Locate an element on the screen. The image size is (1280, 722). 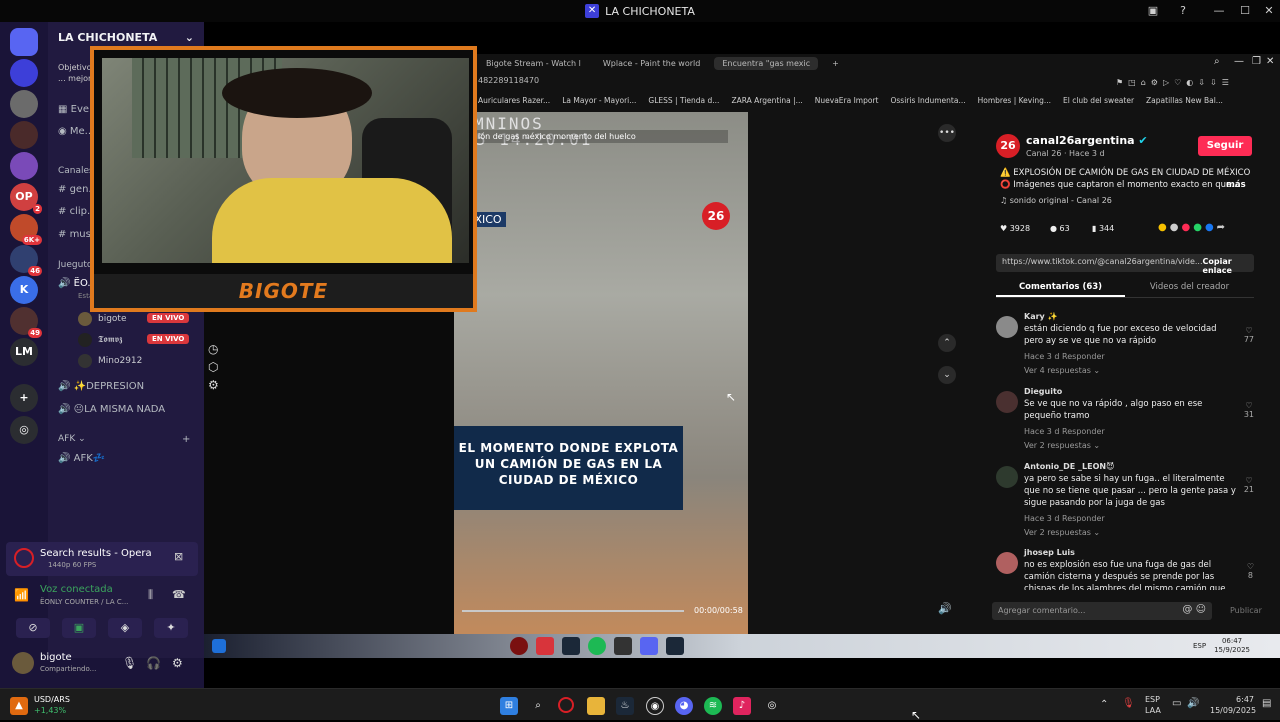
mic-icon: 🎙 is located at coordinates (129, 663).